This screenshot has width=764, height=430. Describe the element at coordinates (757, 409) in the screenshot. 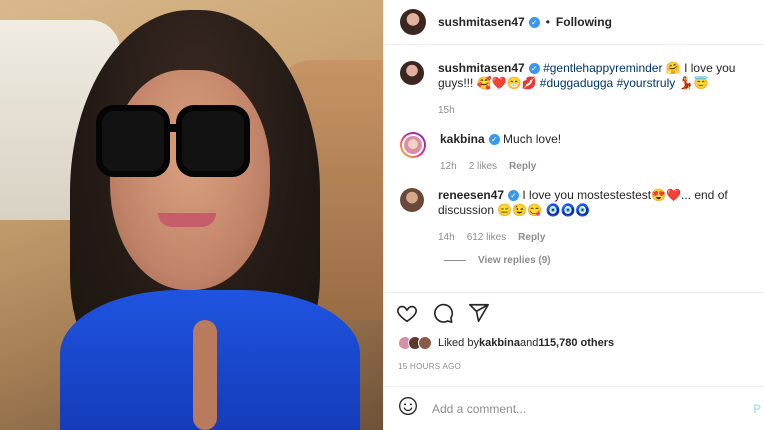

I see `post-button: P` at that location.